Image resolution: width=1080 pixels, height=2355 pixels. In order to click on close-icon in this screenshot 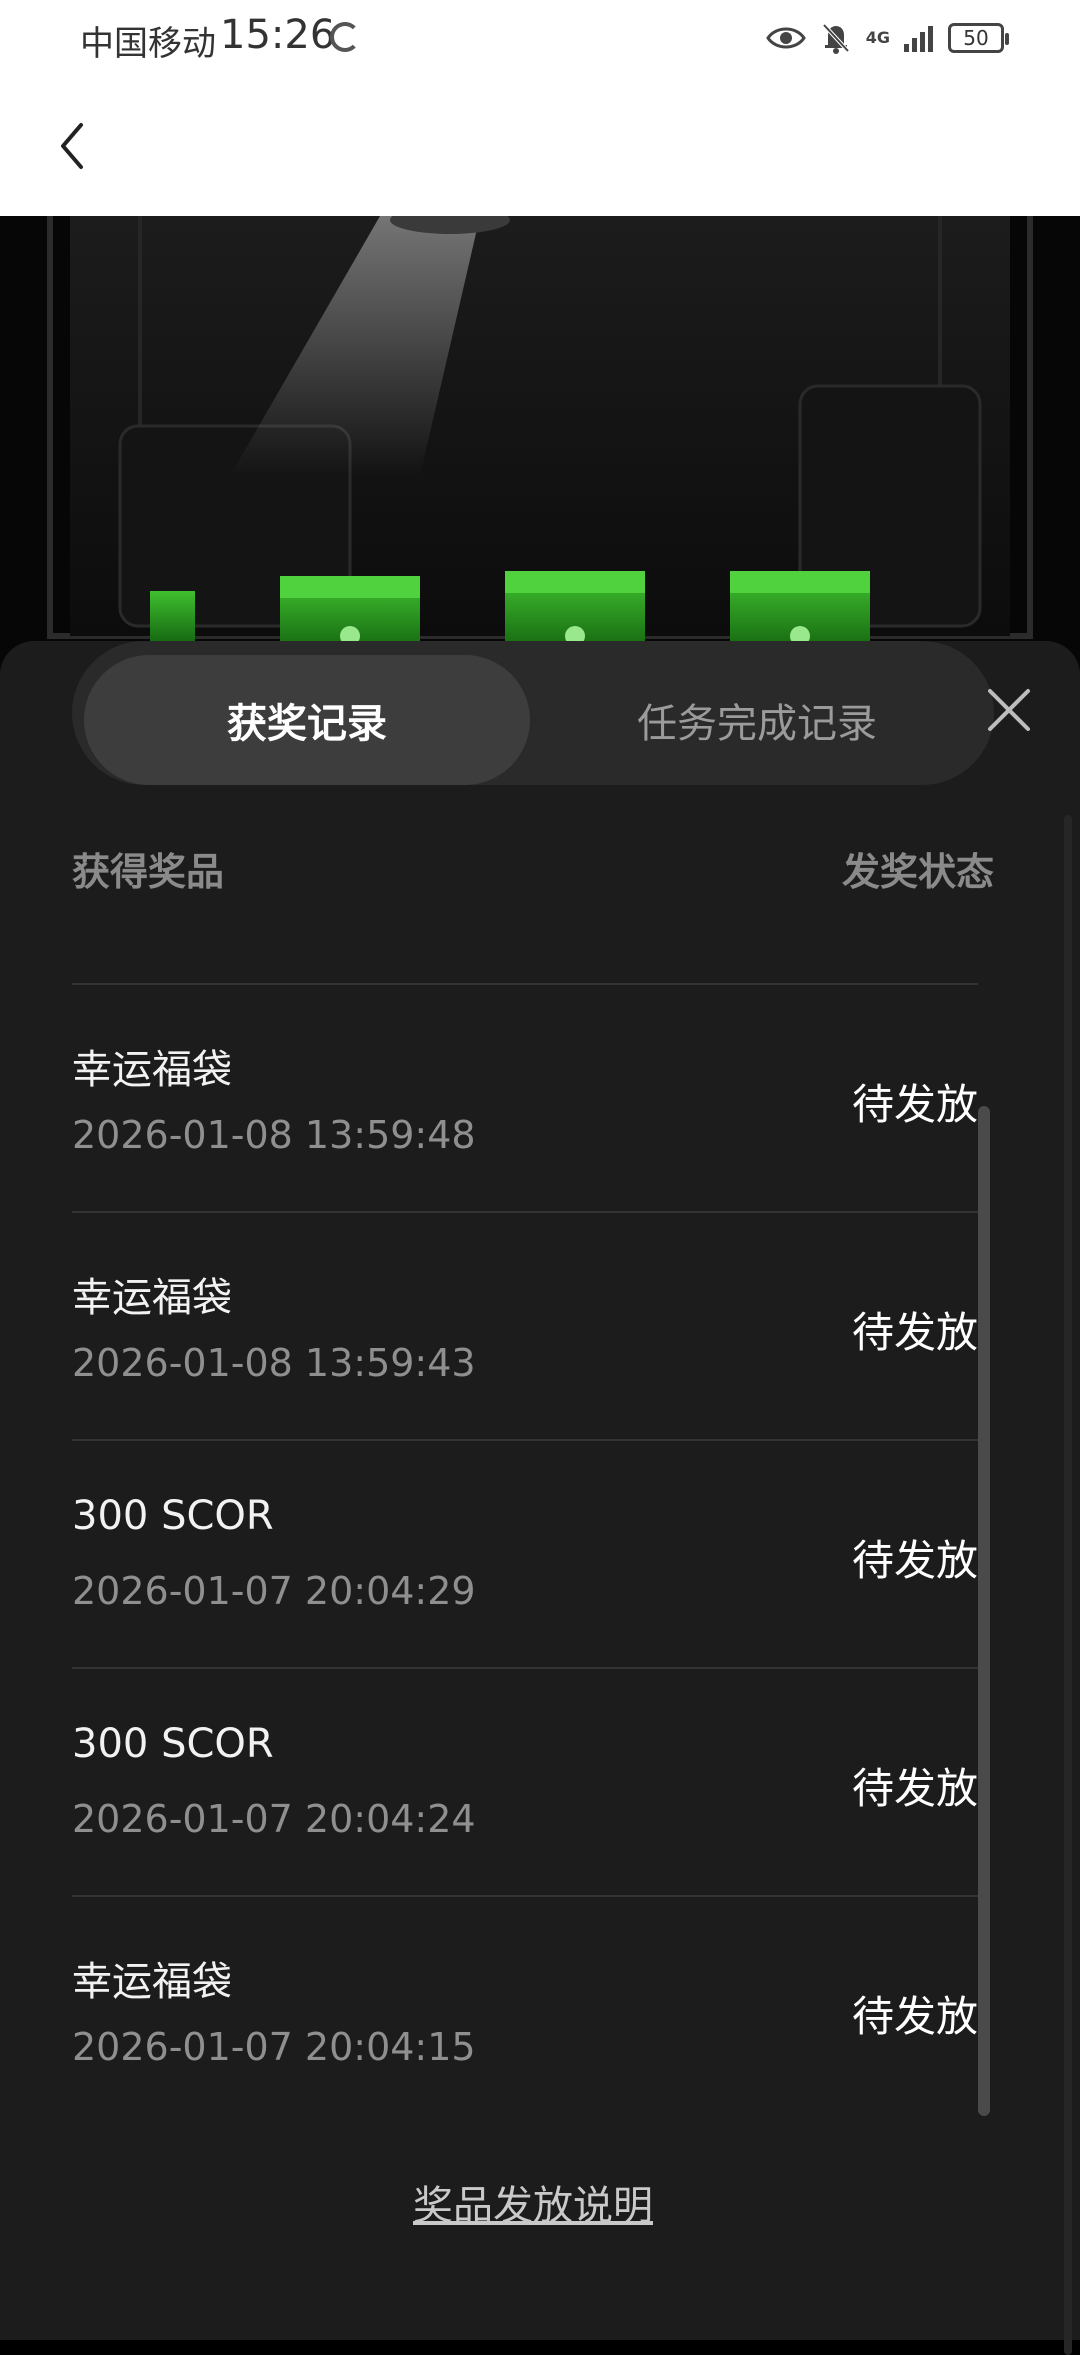, I will do `click(1009, 710)`.